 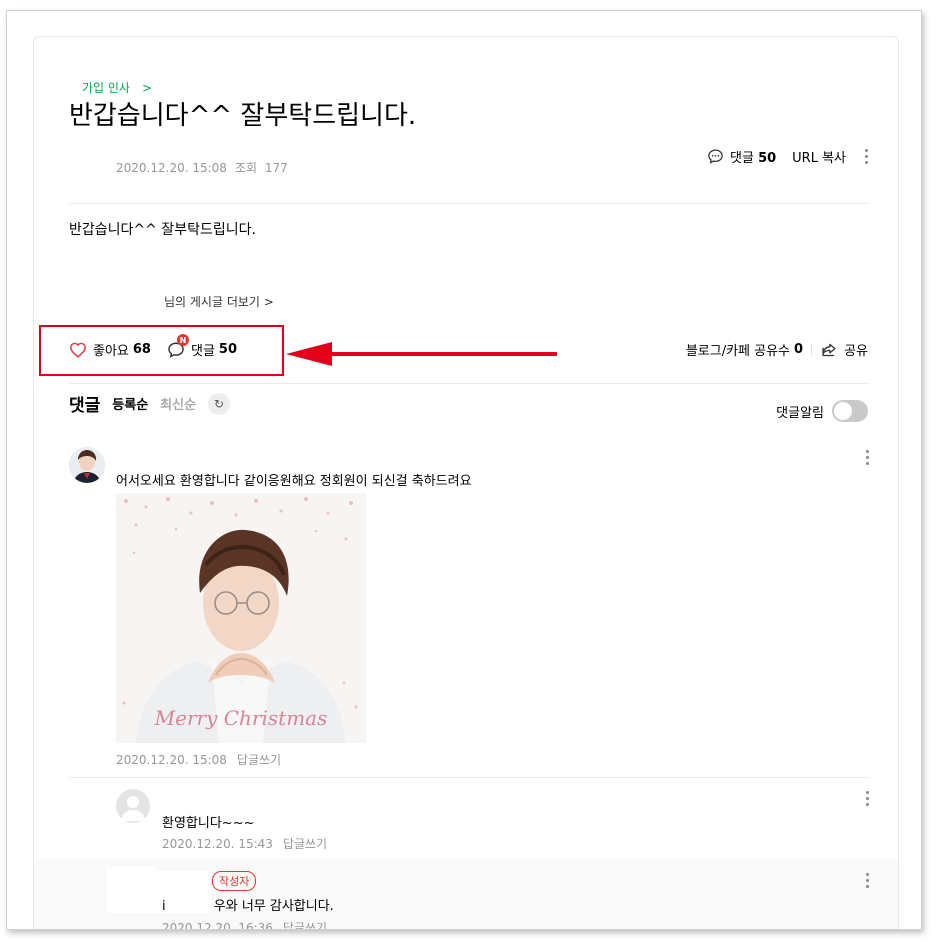 I want to click on category-label: 가입 인사, so click(x=106, y=88).